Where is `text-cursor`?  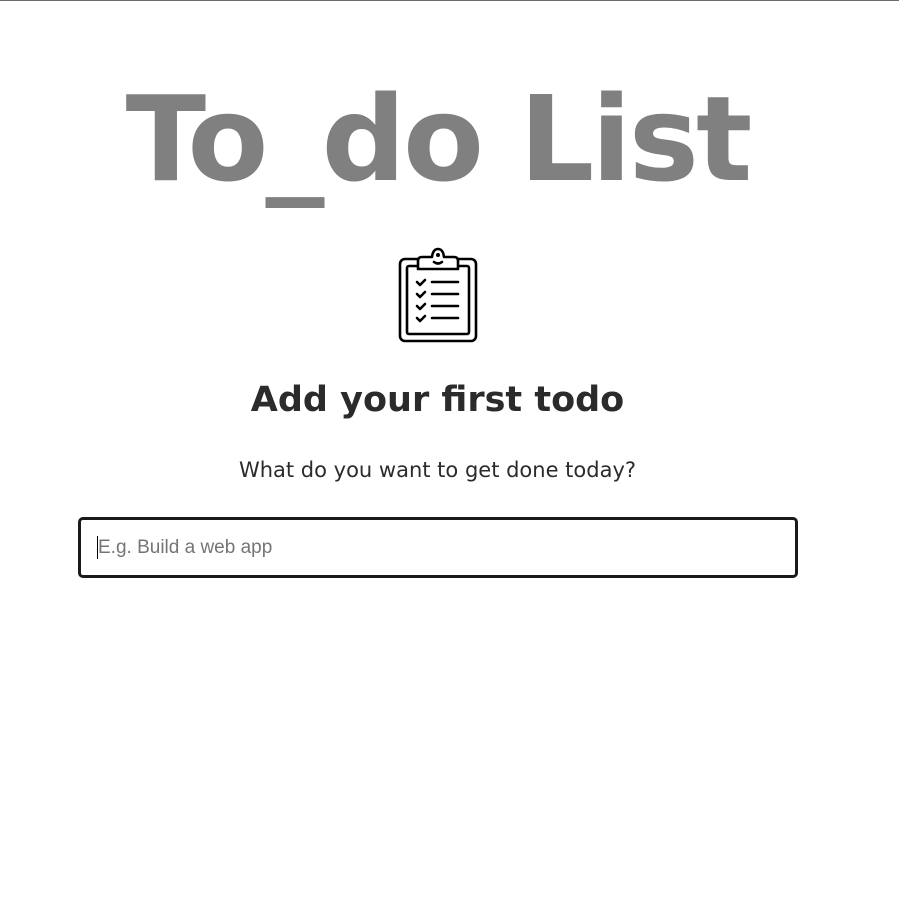 text-cursor is located at coordinates (97, 547).